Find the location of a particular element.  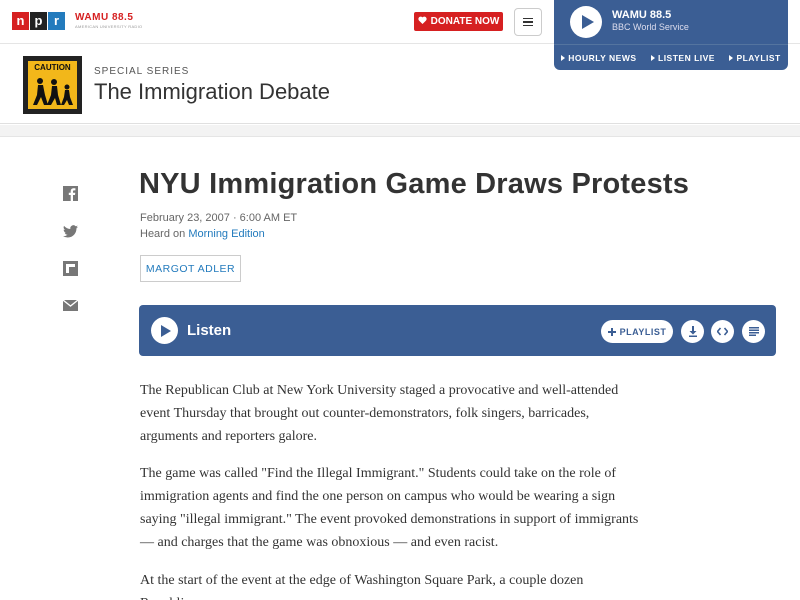

donate-label: DONATE NOW is located at coordinates (465, 21).